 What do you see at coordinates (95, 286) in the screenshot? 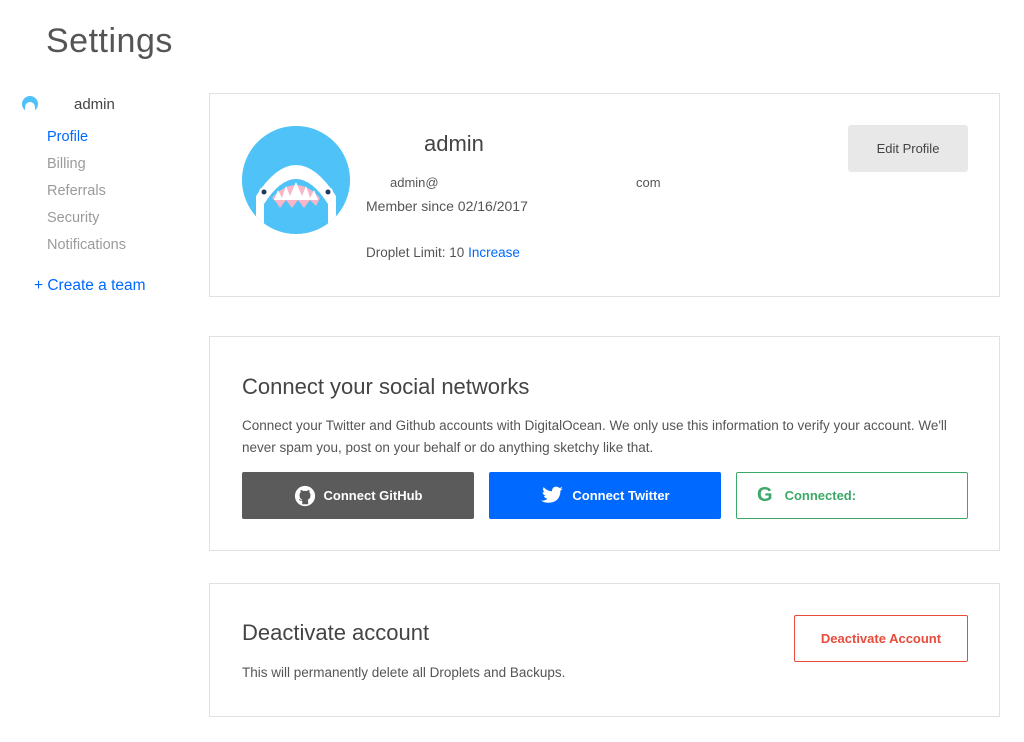
I see `create-team-link: + Create a team` at bounding box center [95, 286].